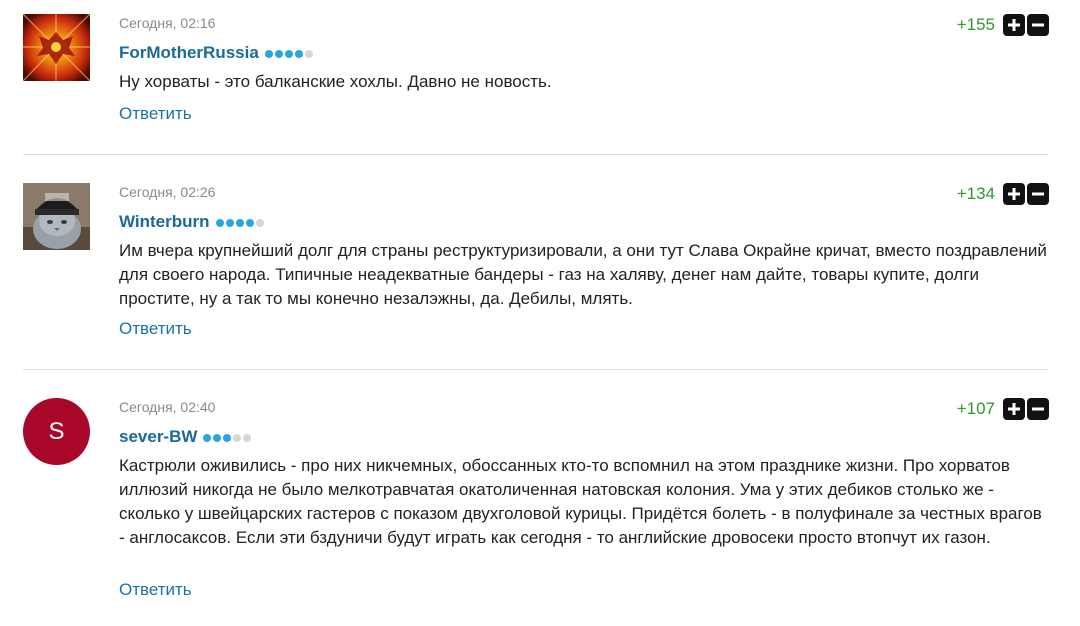 The height and width of the screenshot is (626, 1080). I want to click on score-value: +155, so click(975, 24).